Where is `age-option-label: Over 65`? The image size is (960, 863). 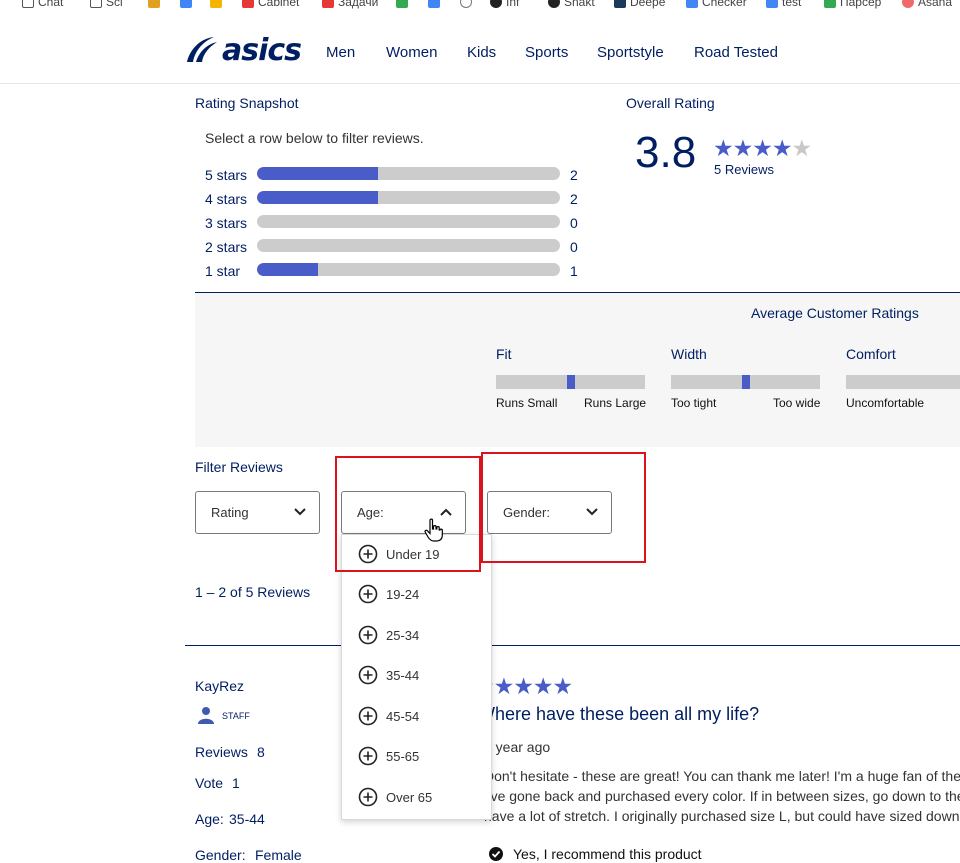
age-option-label: Over 65 is located at coordinates (409, 797).